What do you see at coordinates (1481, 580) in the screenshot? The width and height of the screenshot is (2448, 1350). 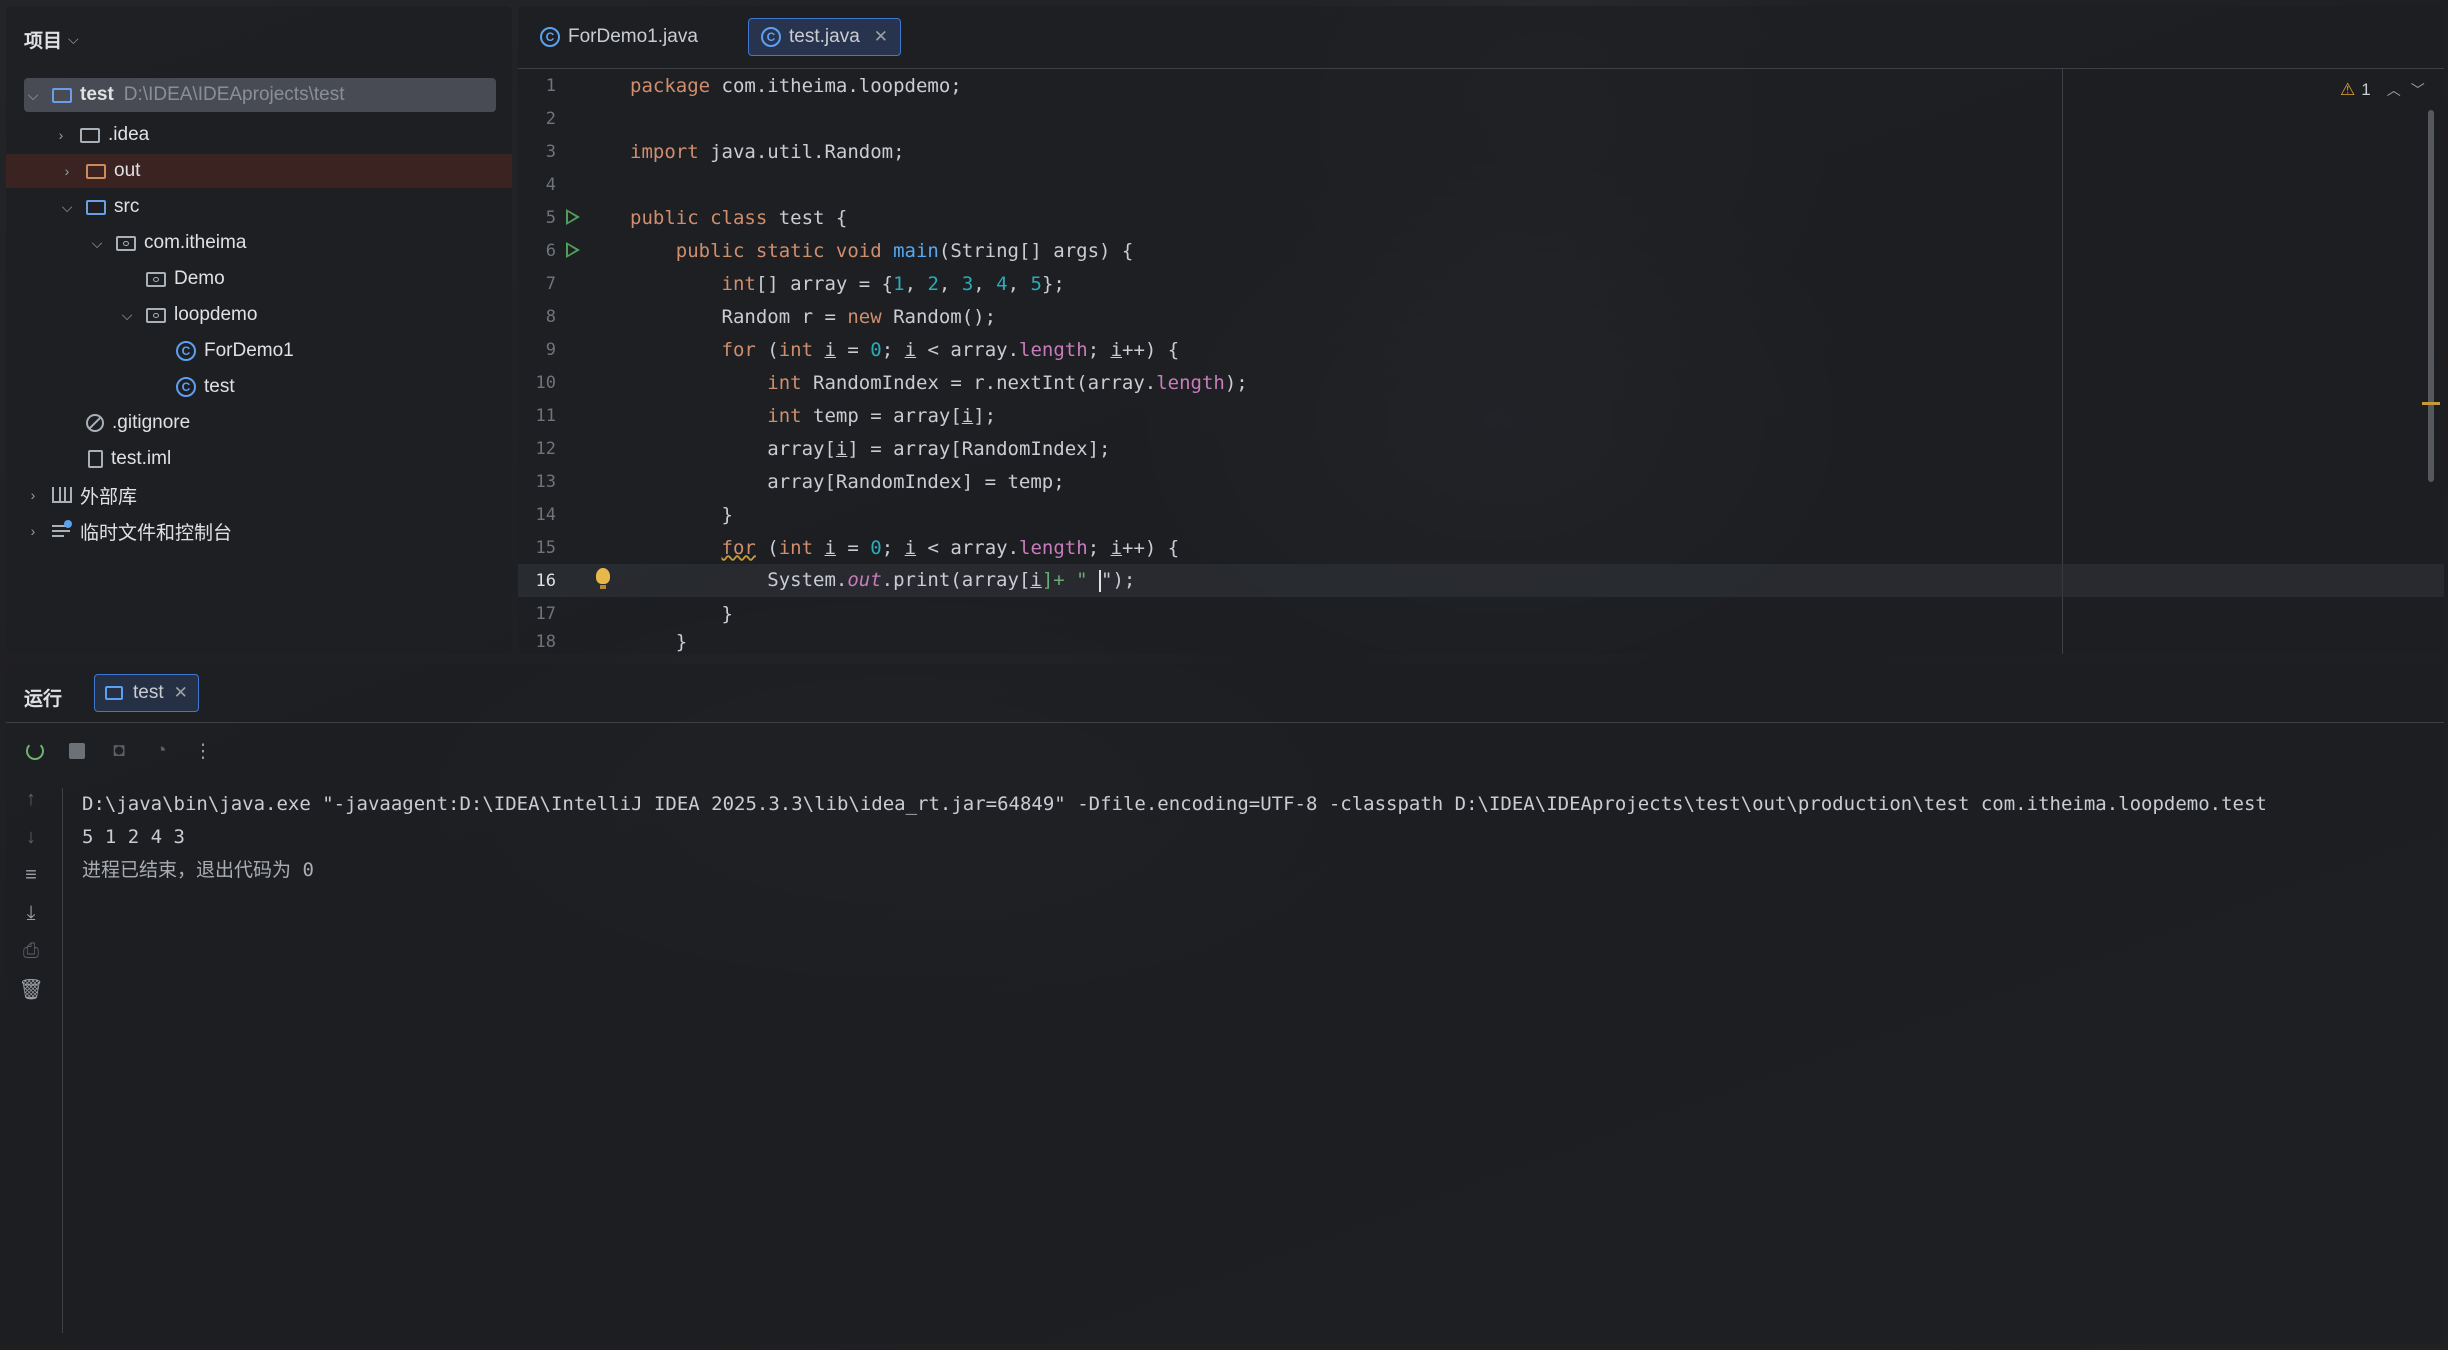 I see `code-line-current: 16 System.out.print(array[i]+ " ");` at bounding box center [1481, 580].